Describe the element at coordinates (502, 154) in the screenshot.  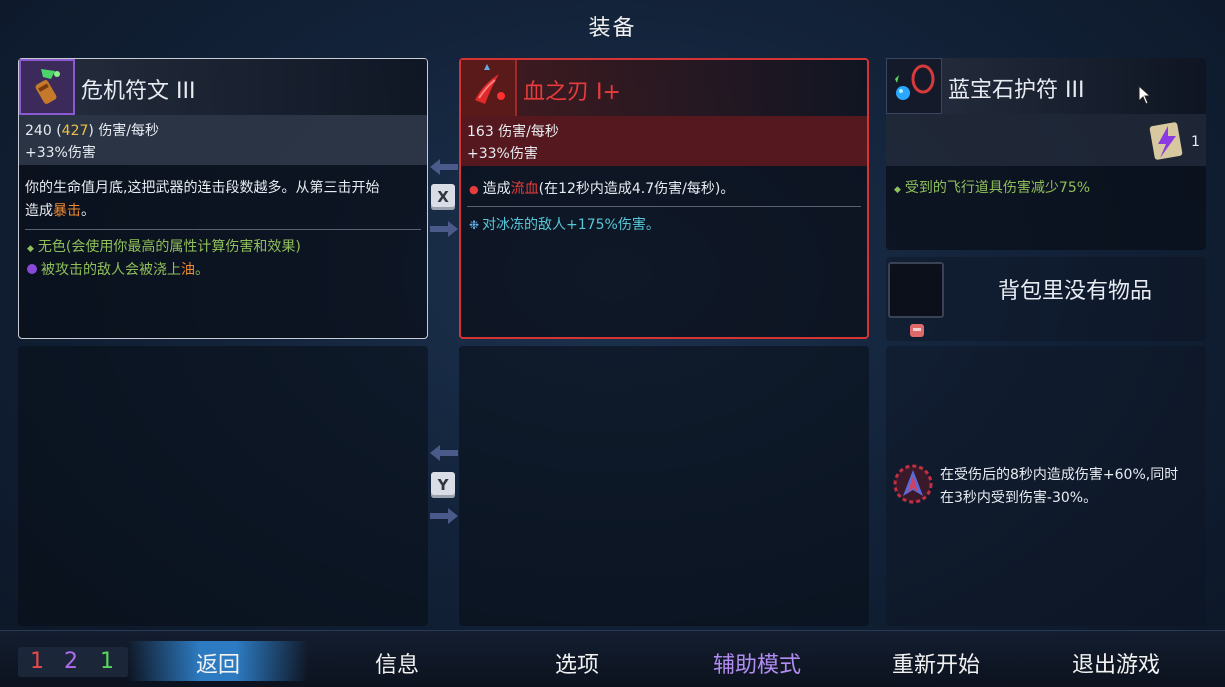
I see `weapon-2-bonus: +33%伤害` at that location.